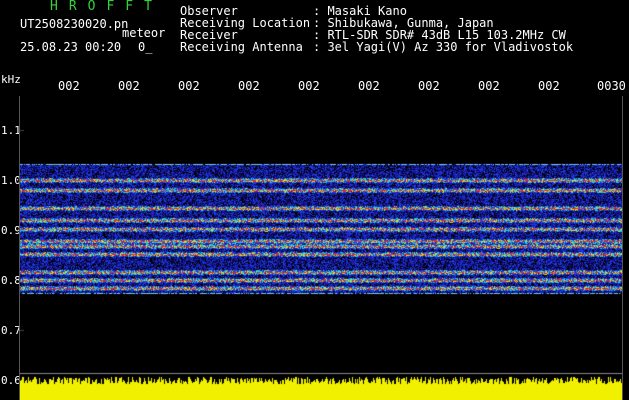 Image resolution: width=629 pixels, height=400 pixels. Describe the element at coordinates (611, 86) in the screenshot. I see `x-tick-label: 0030` at that location.